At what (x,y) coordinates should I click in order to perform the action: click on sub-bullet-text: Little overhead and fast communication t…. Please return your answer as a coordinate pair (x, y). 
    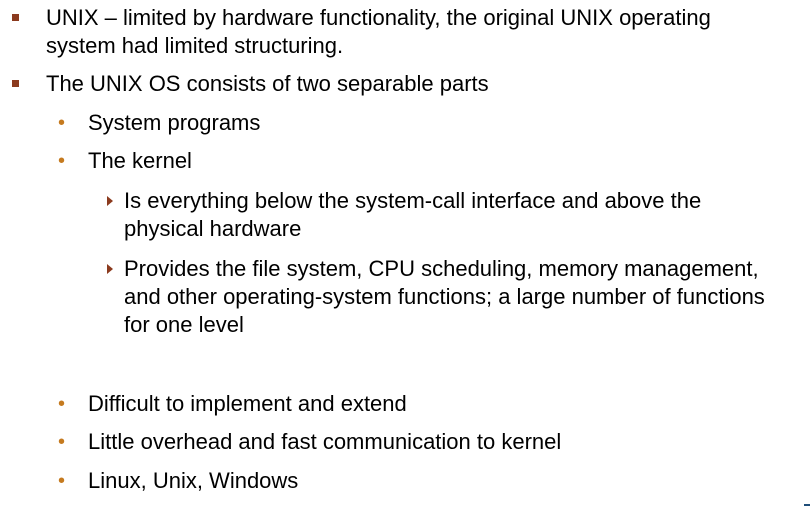
    Looking at the image, I should click on (325, 441).